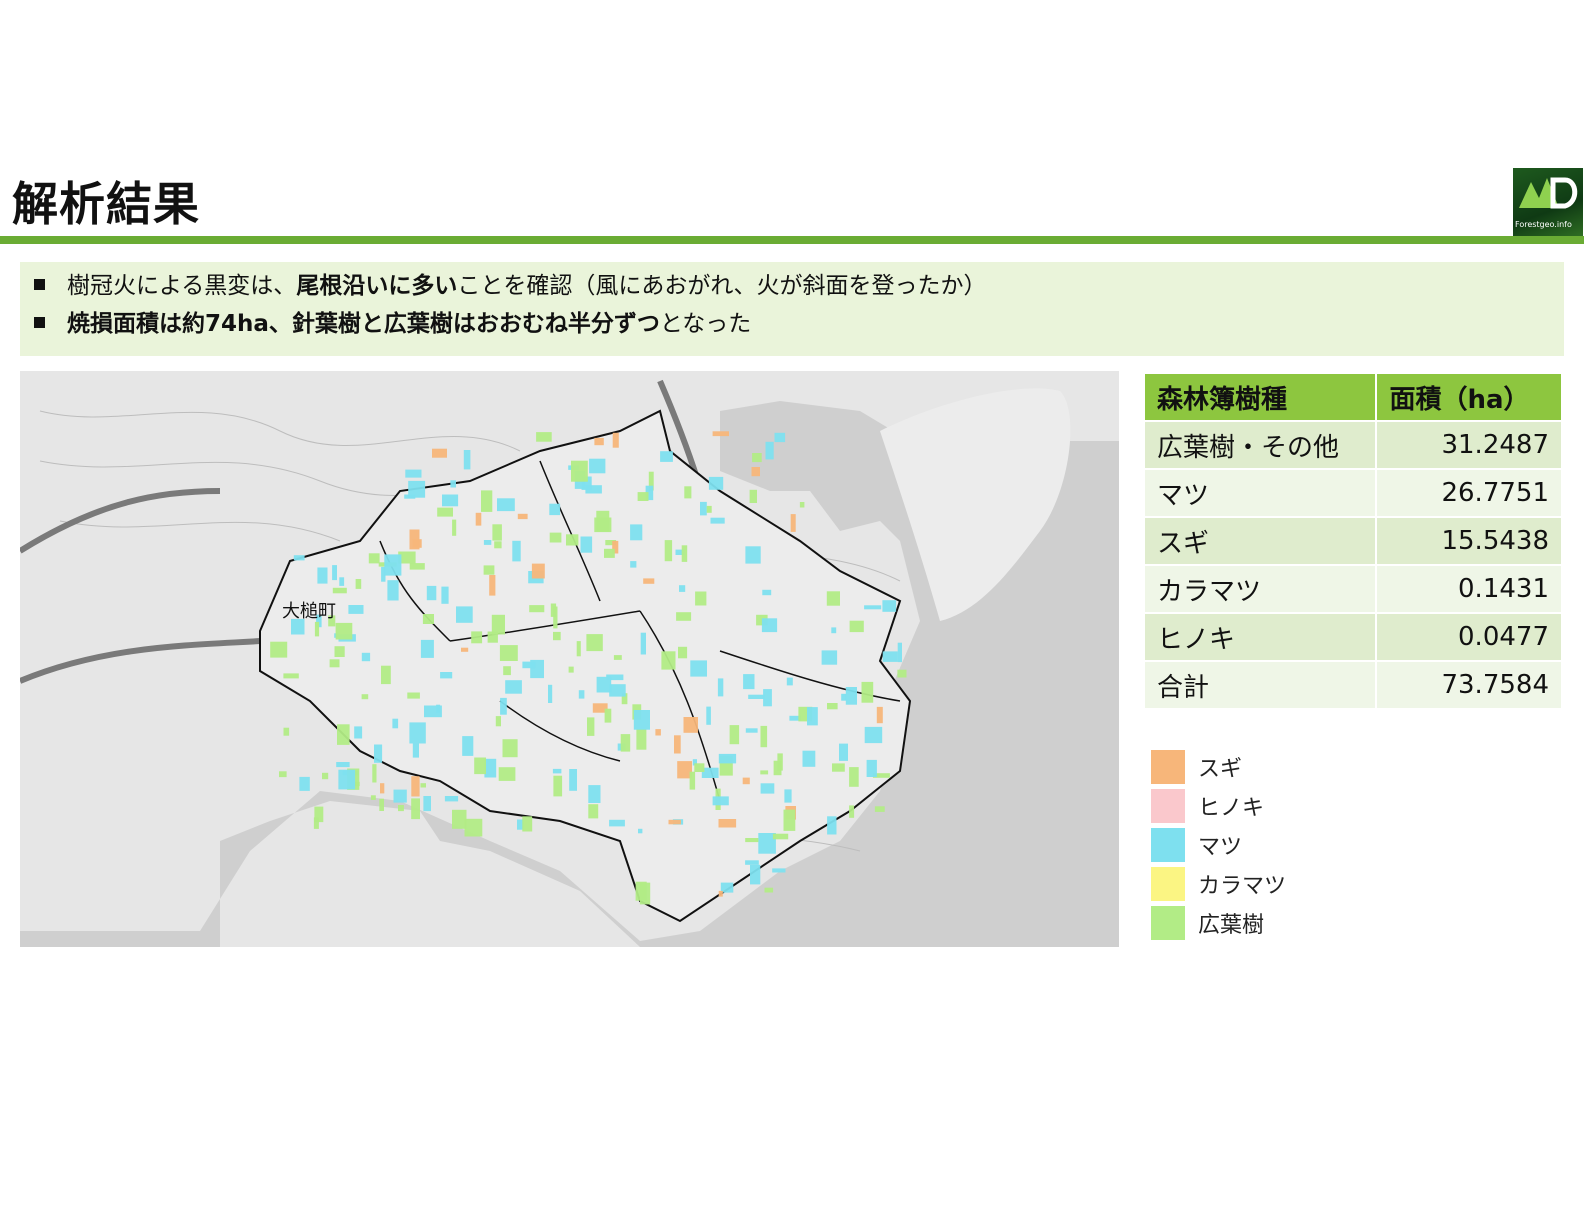 The width and height of the screenshot is (1584, 1224). What do you see at coordinates (1260, 541) in the screenshot?
I see `species-cell: スギ` at bounding box center [1260, 541].